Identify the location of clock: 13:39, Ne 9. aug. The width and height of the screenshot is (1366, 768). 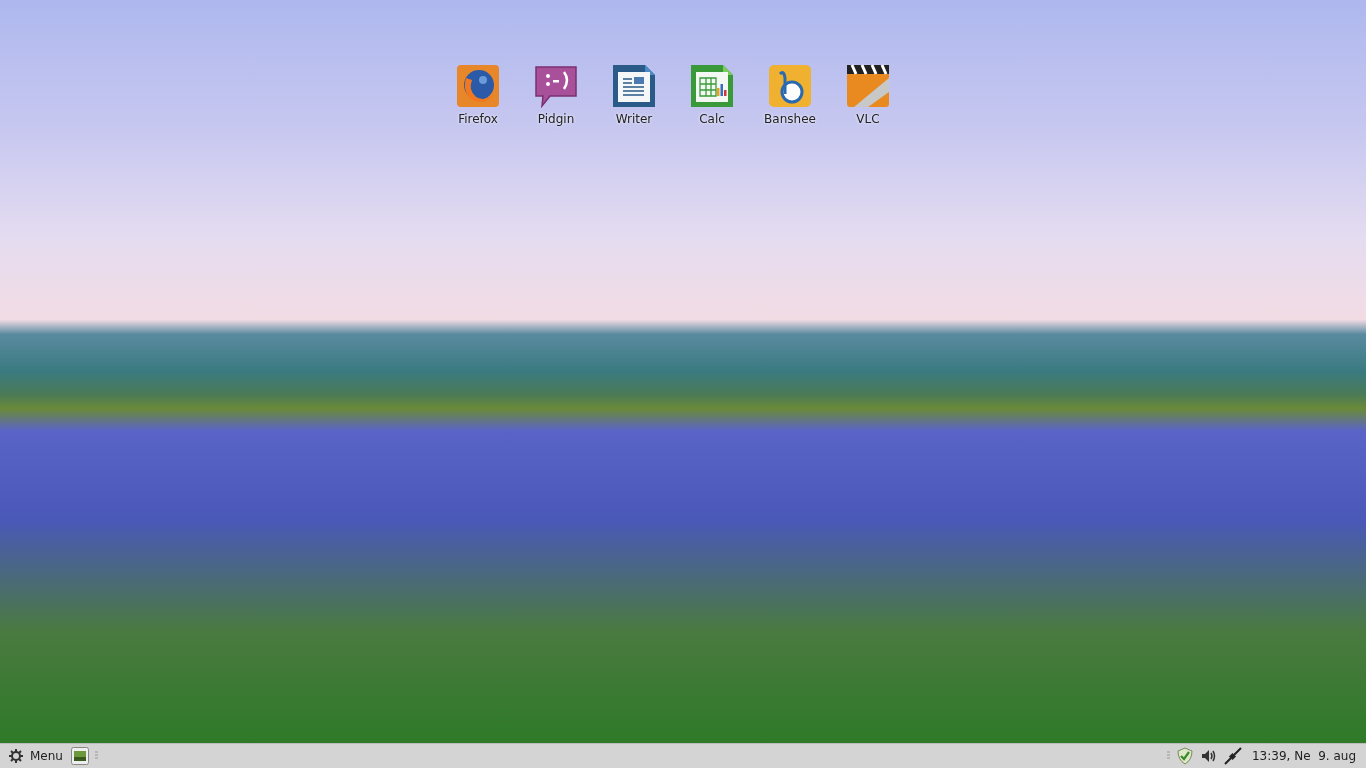
(1303, 756).